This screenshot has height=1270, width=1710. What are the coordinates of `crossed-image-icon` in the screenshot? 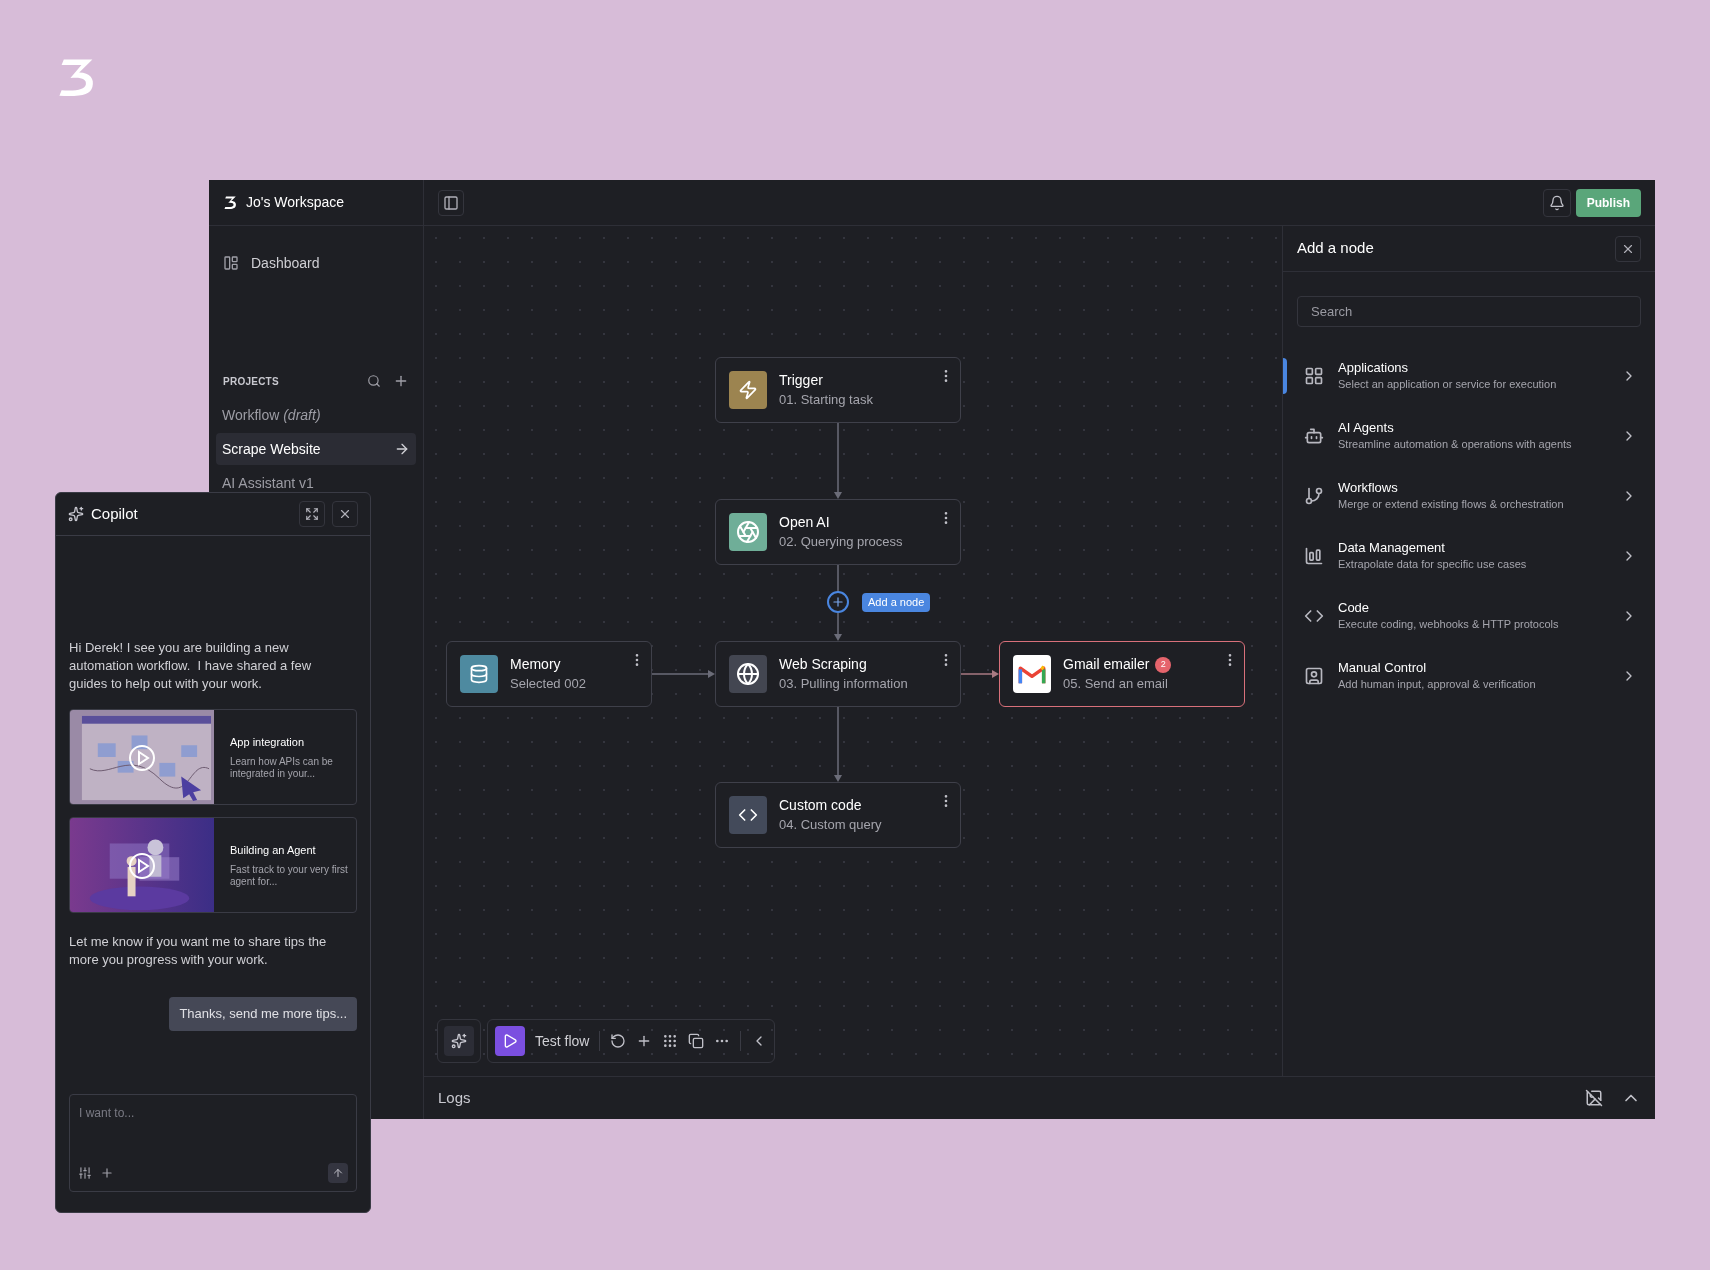 It's located at (1594, 1098).